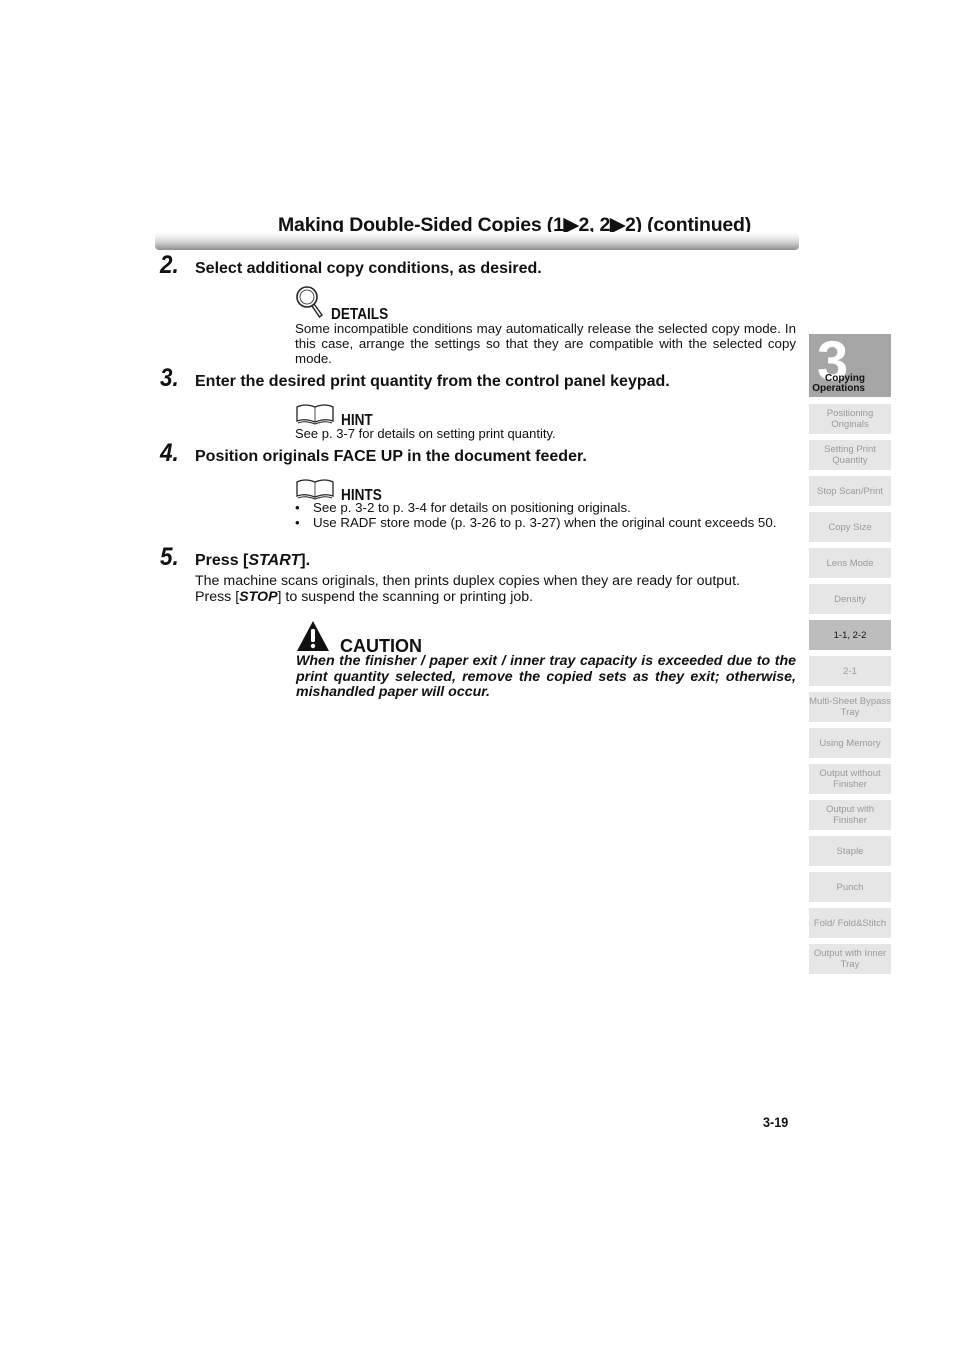  I want to click on step-number: 4., so click(169, 453).